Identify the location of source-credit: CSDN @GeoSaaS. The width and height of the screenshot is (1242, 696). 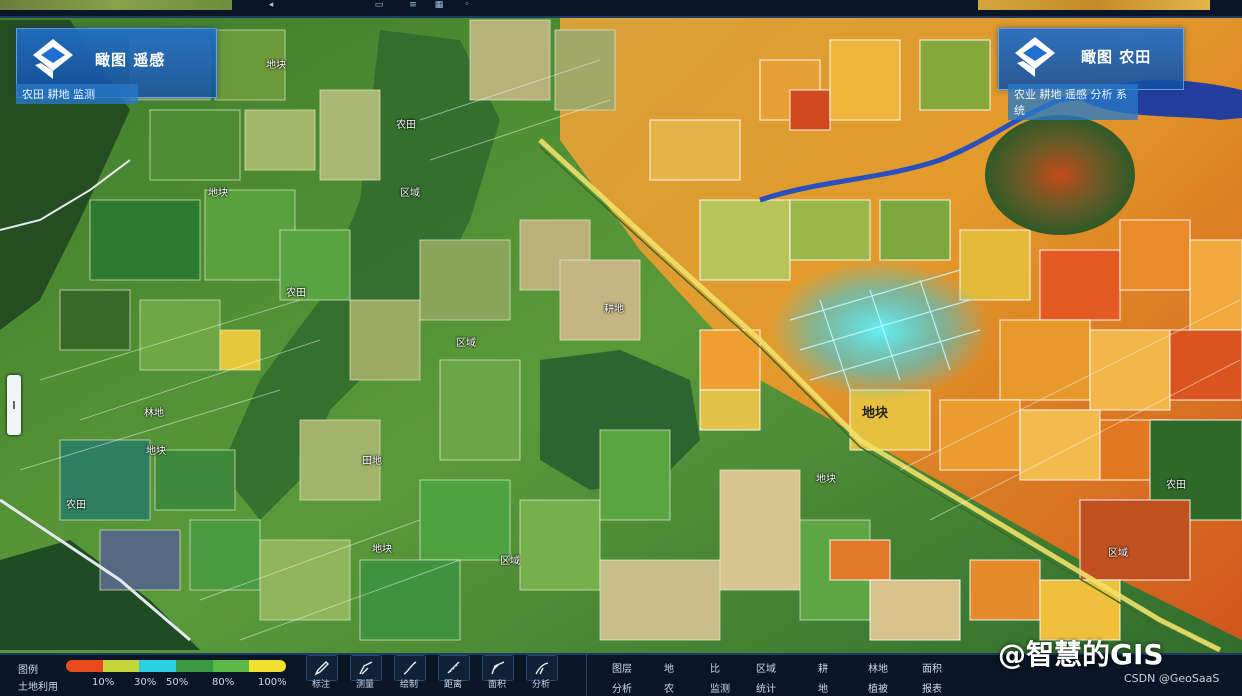
(1172, 678).